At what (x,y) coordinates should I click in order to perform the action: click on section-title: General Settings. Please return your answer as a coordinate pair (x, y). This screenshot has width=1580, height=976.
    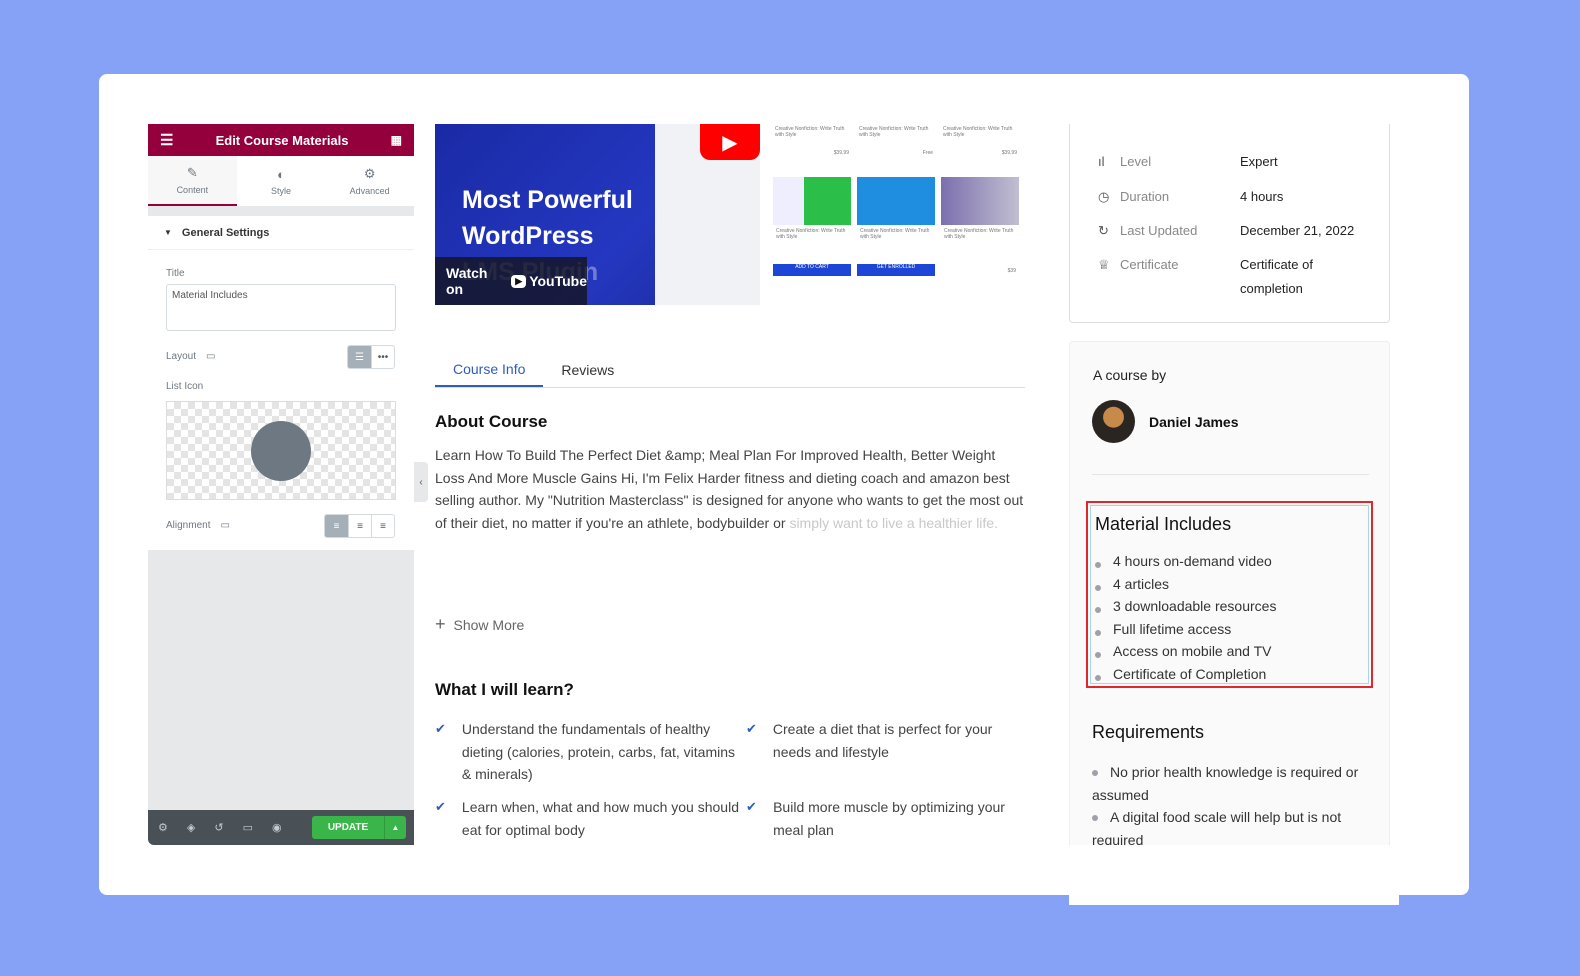
    Looking at the image, I should click on (225, 232).